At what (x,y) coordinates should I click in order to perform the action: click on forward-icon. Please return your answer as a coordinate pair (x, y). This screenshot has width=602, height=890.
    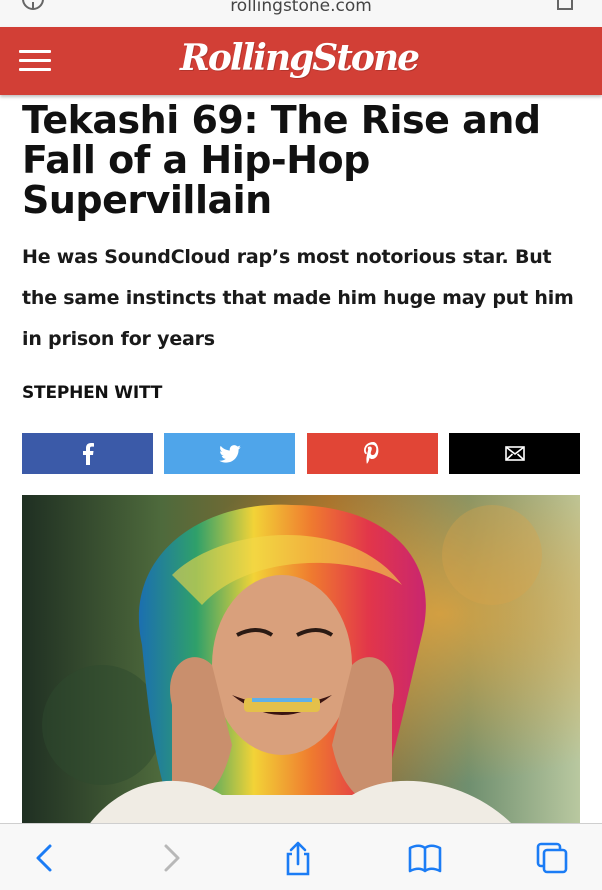
    Looking at the image, I should click on (170, 858).